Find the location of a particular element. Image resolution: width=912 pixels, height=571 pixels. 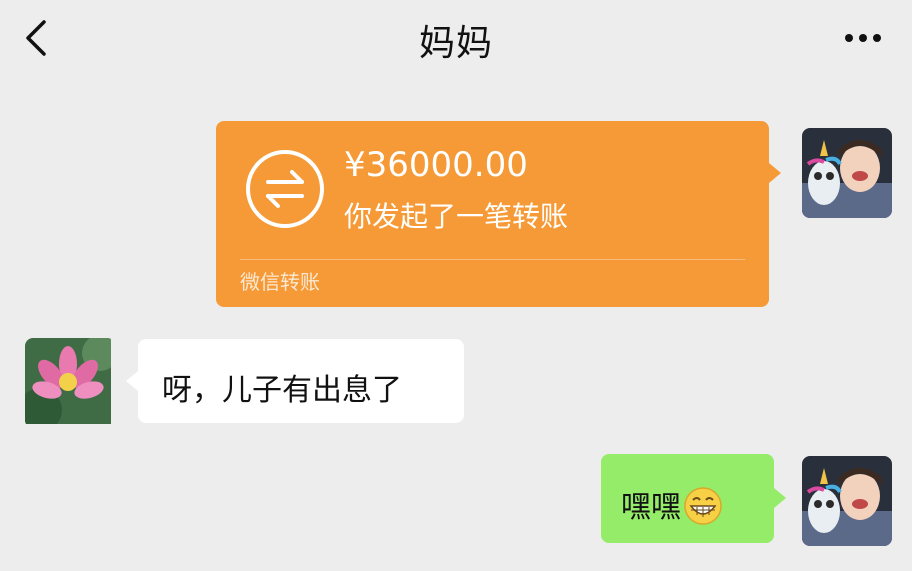

incoming-message-bubble: 呀，儿子有出息了 is located at coordinates (295, 381).